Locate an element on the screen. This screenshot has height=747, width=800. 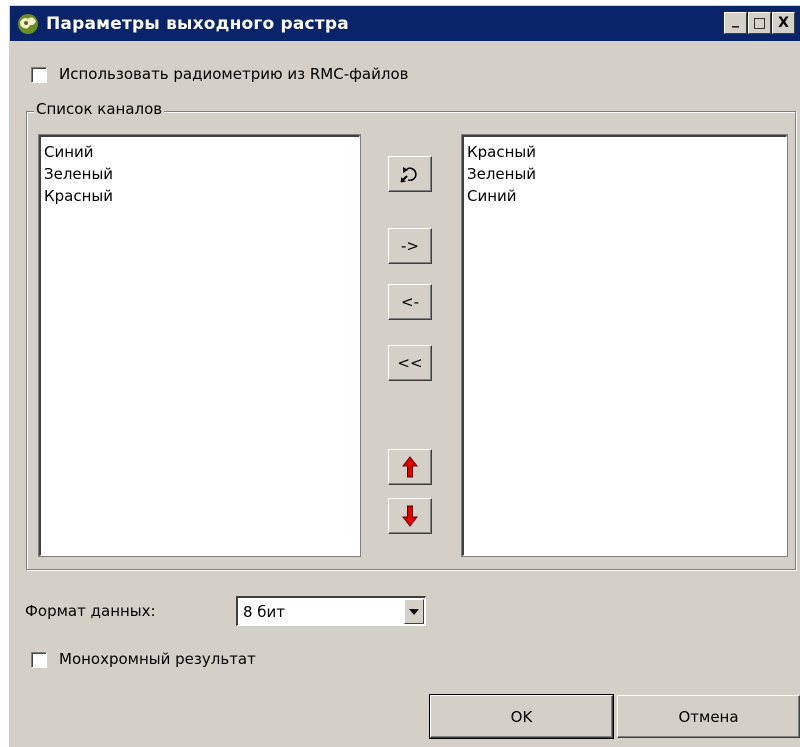
cancel-button: Отмена is located at coordinates (708, 716).